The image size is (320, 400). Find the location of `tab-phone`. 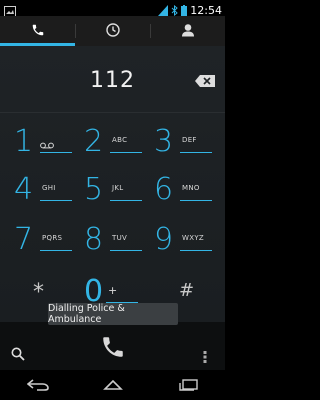

tab-phone is located at coordinates (37, 31).